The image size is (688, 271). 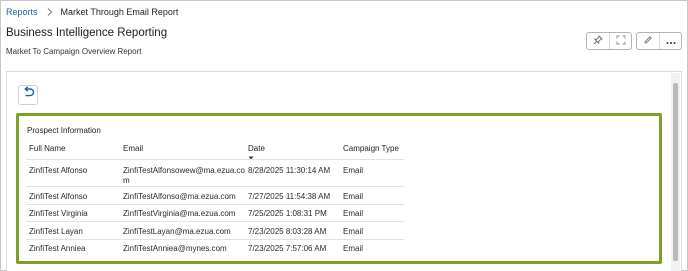 What do you see at coordinates (251, 157) in the screenshot?
I see `sort-descending-icon` at bounding box center [251, 157].